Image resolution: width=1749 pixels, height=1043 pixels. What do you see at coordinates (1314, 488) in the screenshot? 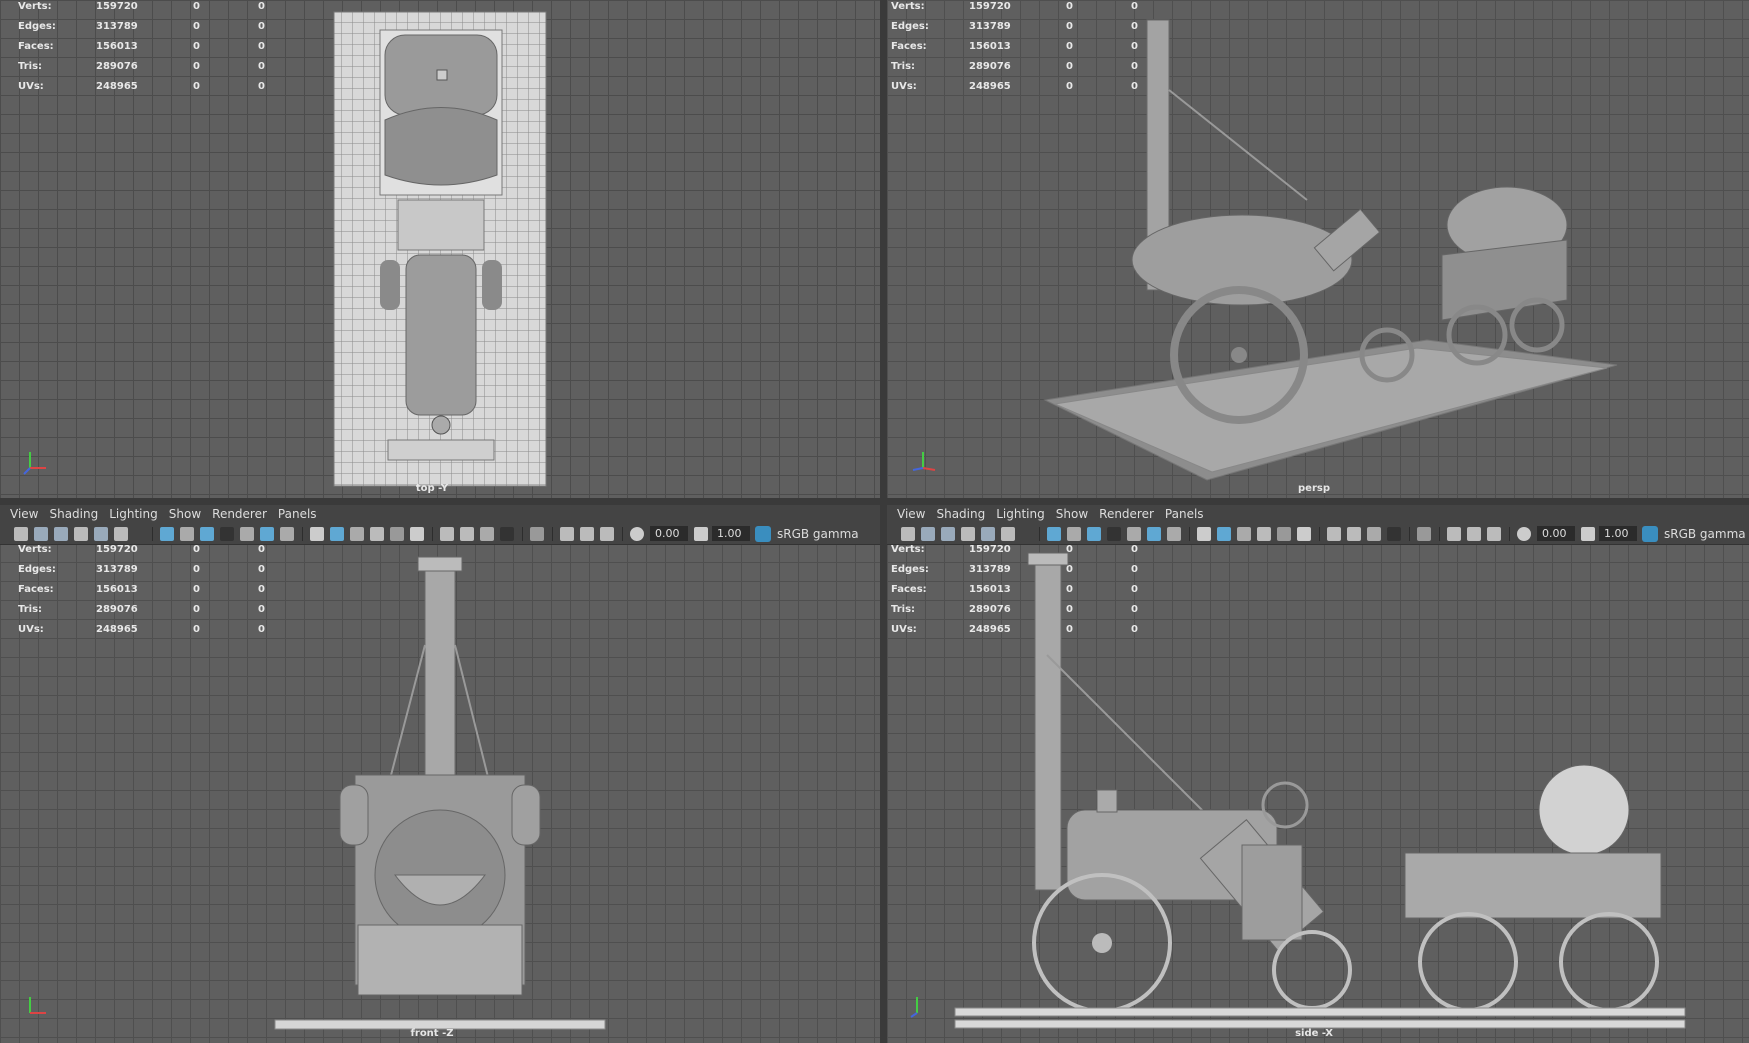
I see `camera-label-persp: persp` at bounding box center [1314, 488].